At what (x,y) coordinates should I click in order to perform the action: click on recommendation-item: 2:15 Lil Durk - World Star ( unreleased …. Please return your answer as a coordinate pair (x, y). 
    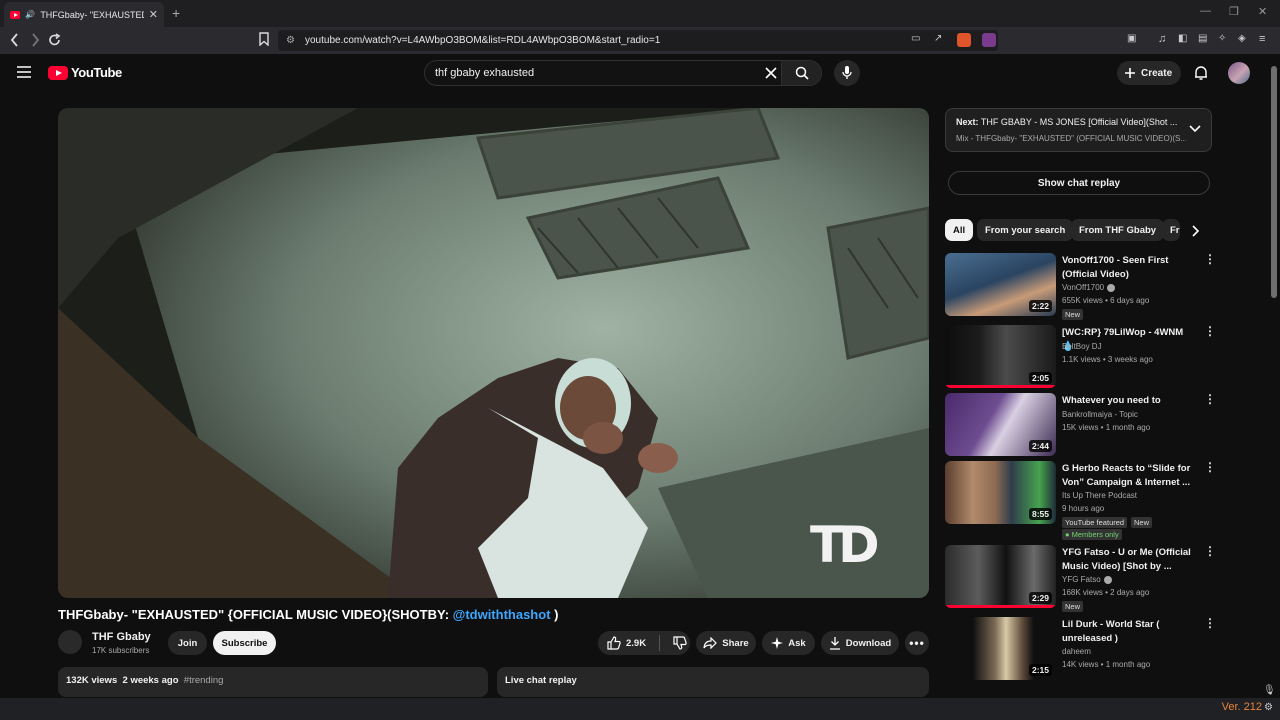
    Looking at the image, I should click on (1080, 648).